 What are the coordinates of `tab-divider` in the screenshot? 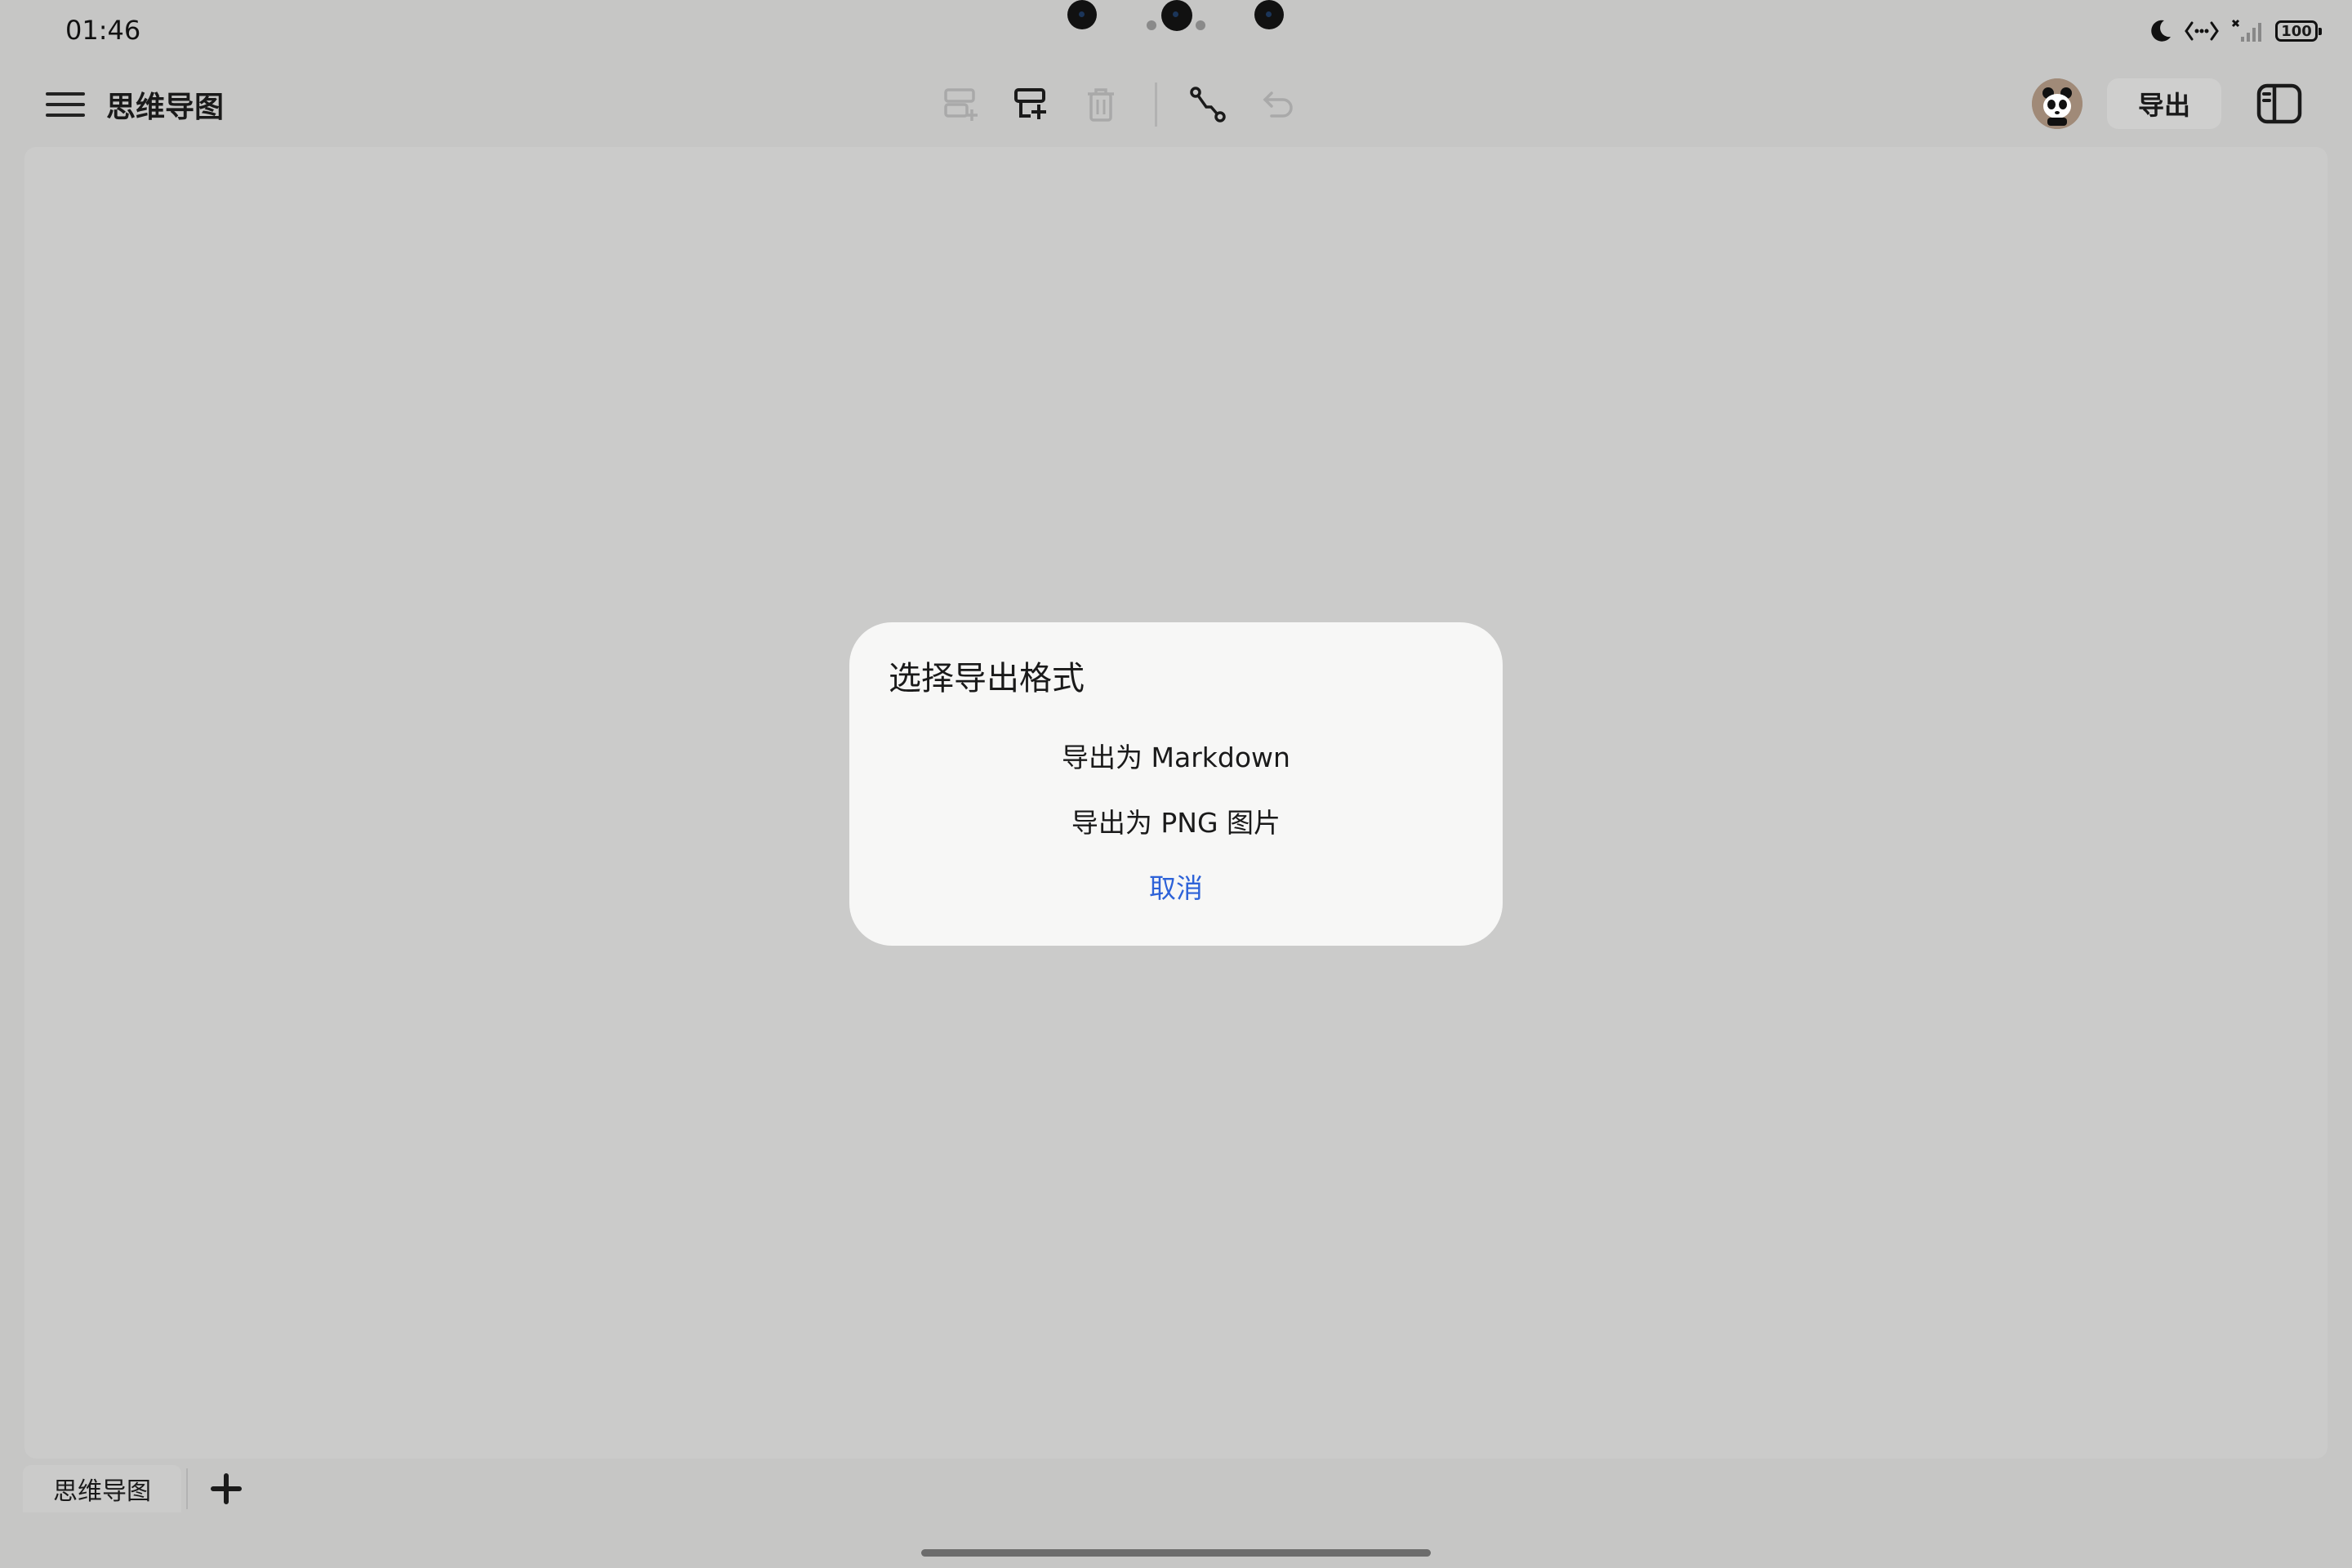 It's located at (187, 1488).